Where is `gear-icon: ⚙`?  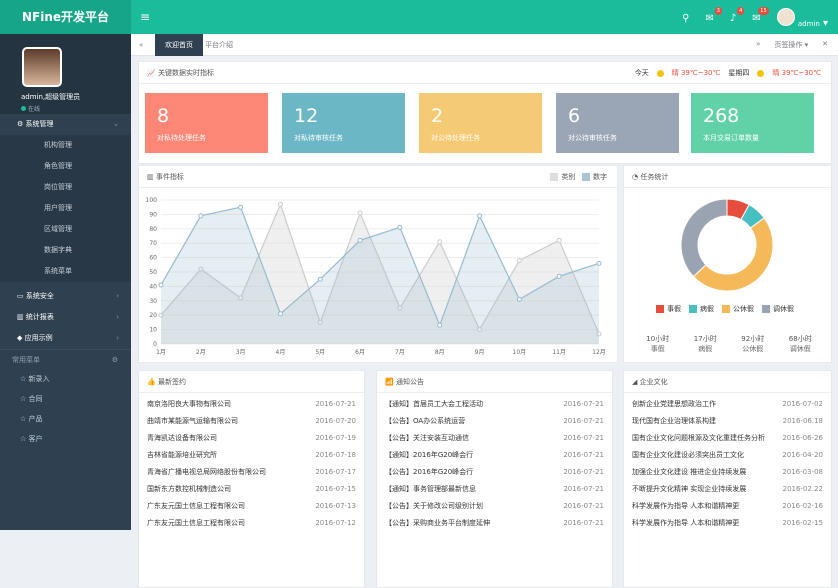
gear-icon: ⚙ is located at coordinates (115, 360).